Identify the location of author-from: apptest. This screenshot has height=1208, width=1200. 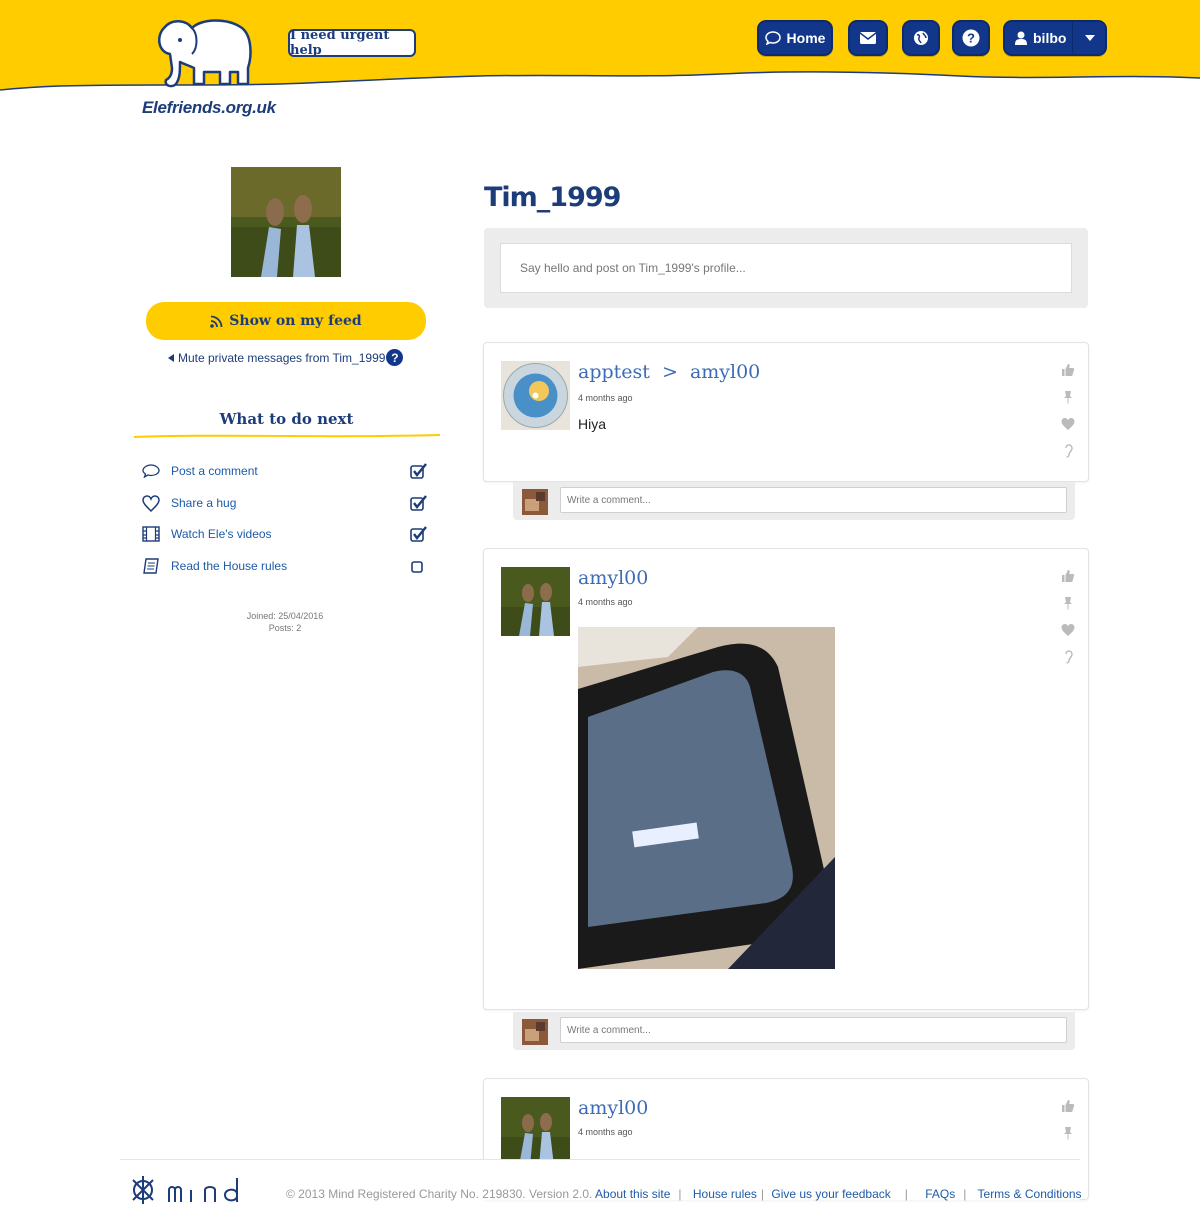
(614, 372).